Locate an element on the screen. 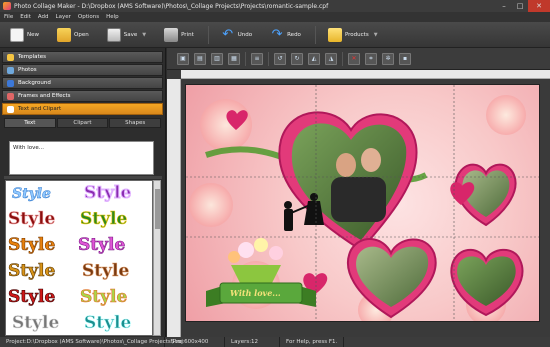  style-sample-pink-magenta: Style is located at coordinates (102, 245).